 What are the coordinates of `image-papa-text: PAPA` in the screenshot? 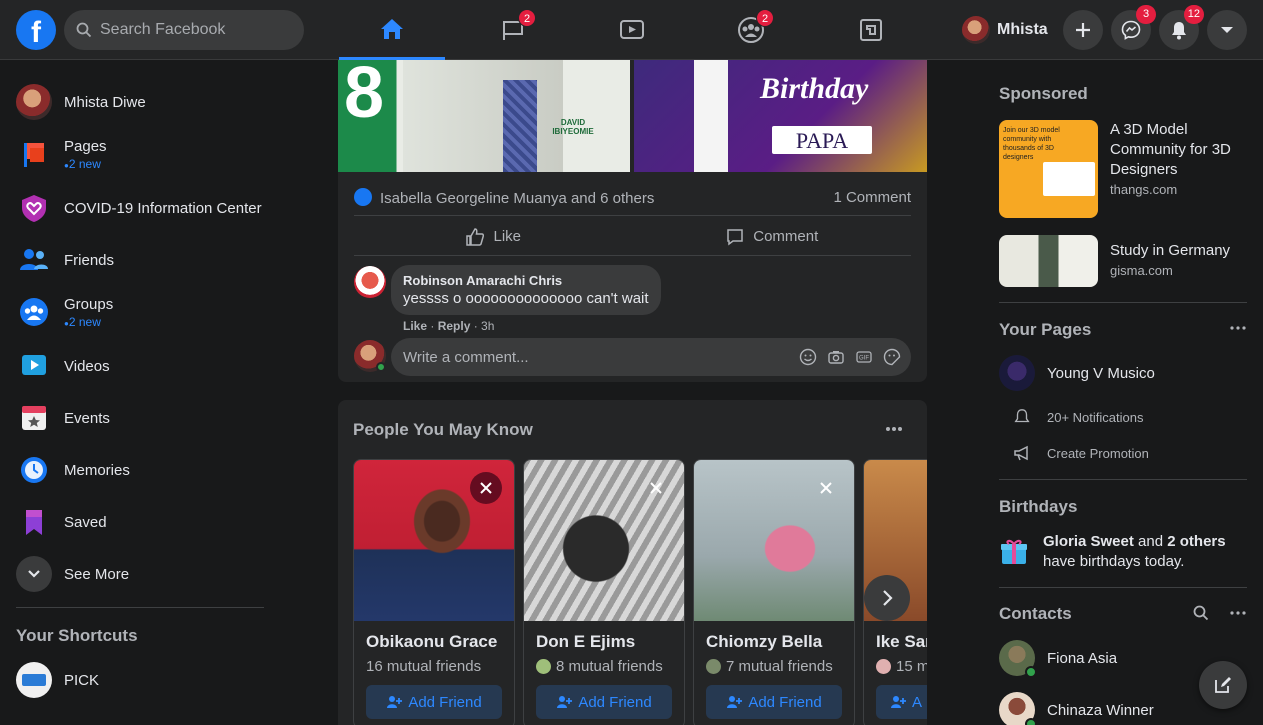 It's located at (822, 140).